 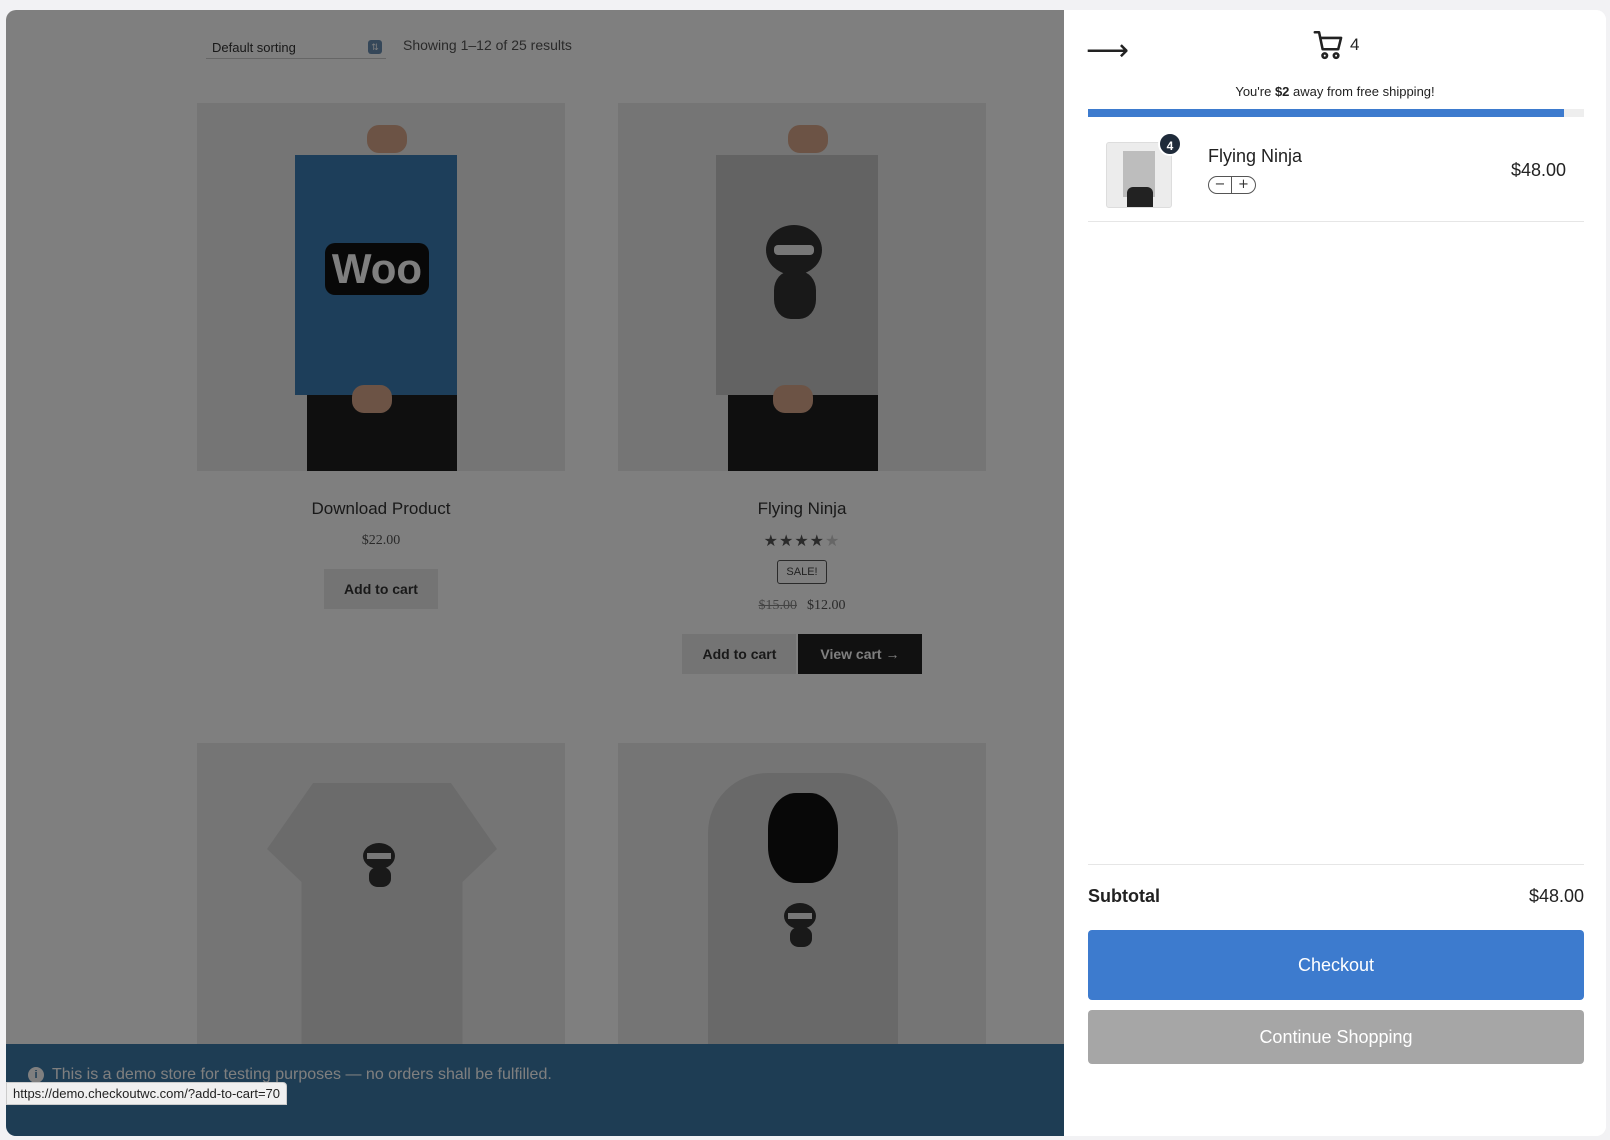 What do you see at coordinates (1328, 45) in the screenshot?
I see `cart-icon` at bounding box center [1328, 45].